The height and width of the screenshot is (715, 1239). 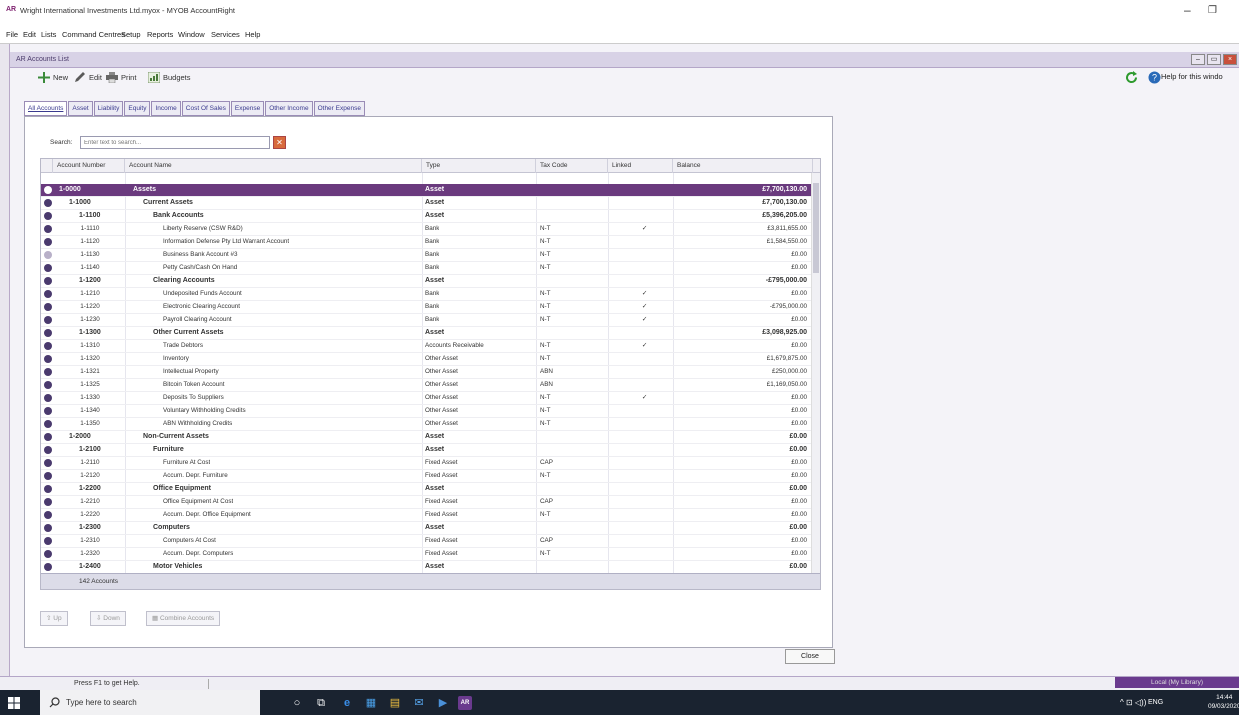 I want to click on child-close-icon: ×, so click(x=1230, y=59).